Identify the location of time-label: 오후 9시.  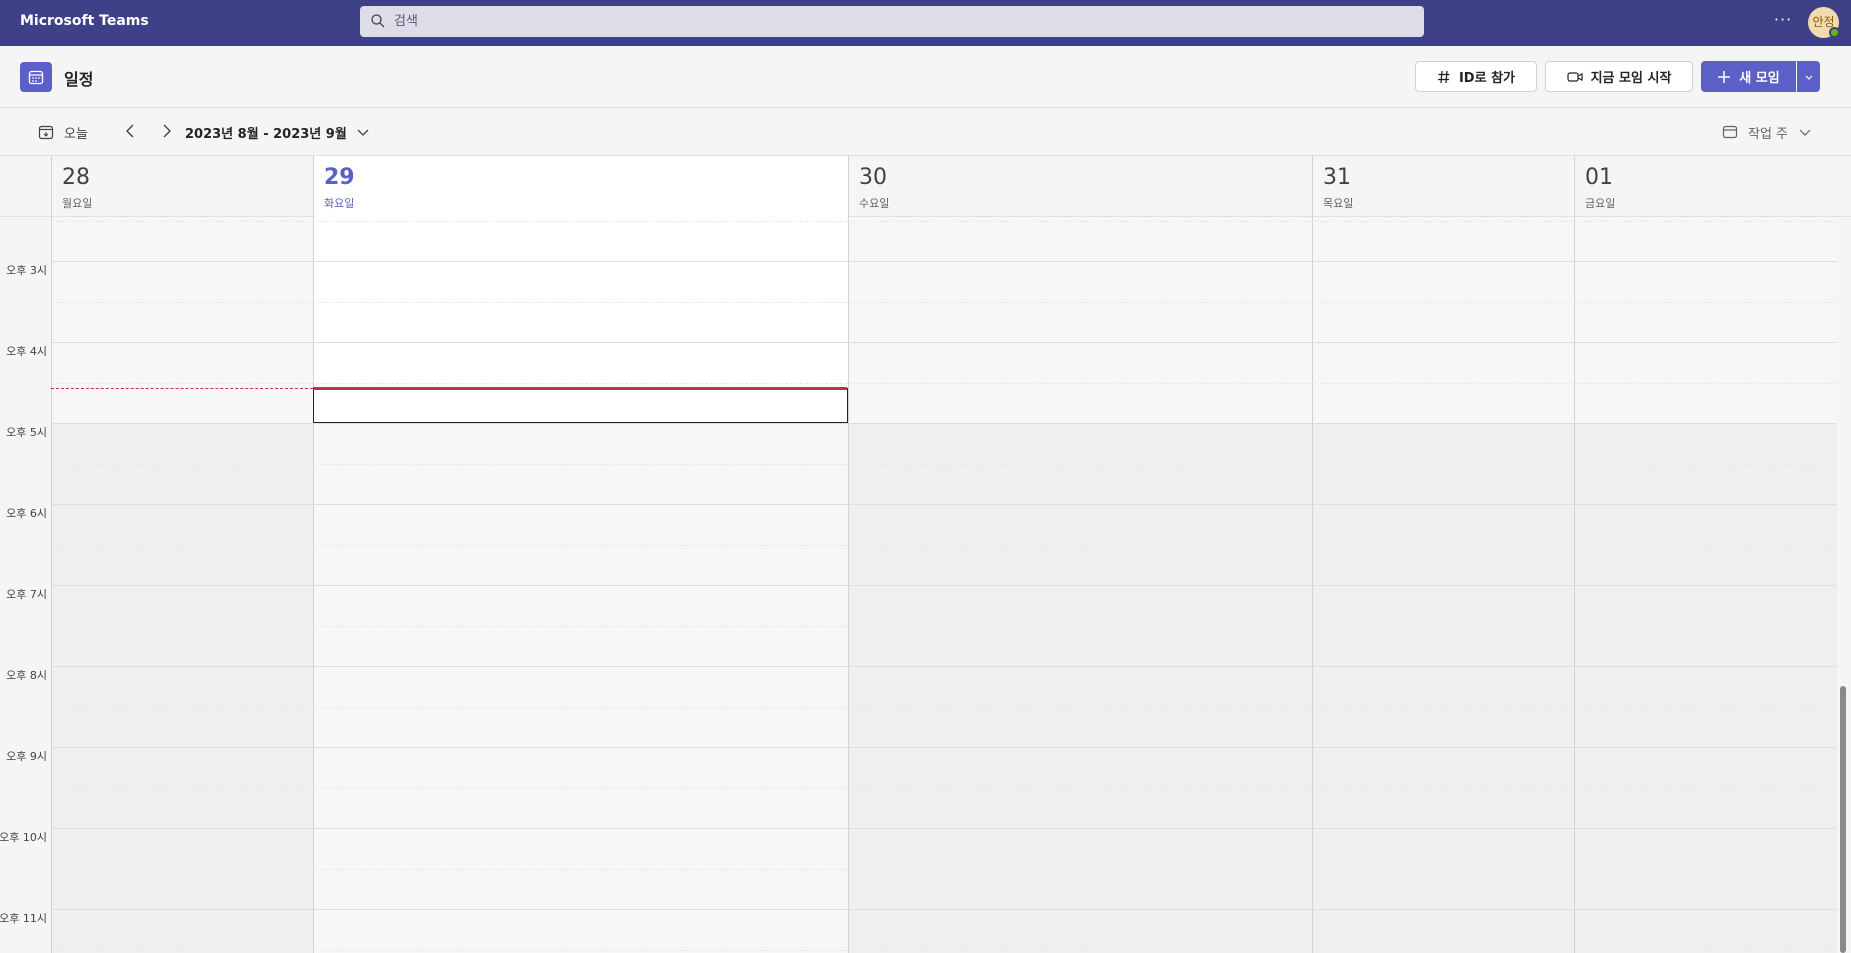
(26, 756).